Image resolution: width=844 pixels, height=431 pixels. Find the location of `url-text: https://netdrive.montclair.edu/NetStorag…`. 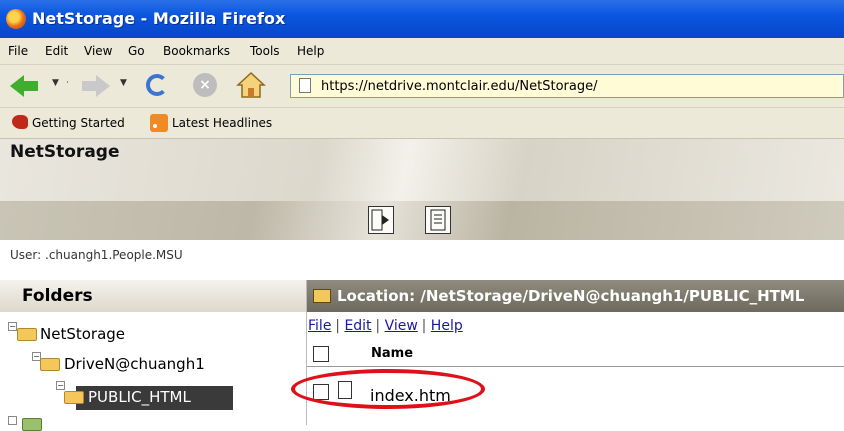

url-text: https://netdrive.montclair.edu/NetStorag… is located at coordinates (459, 86).